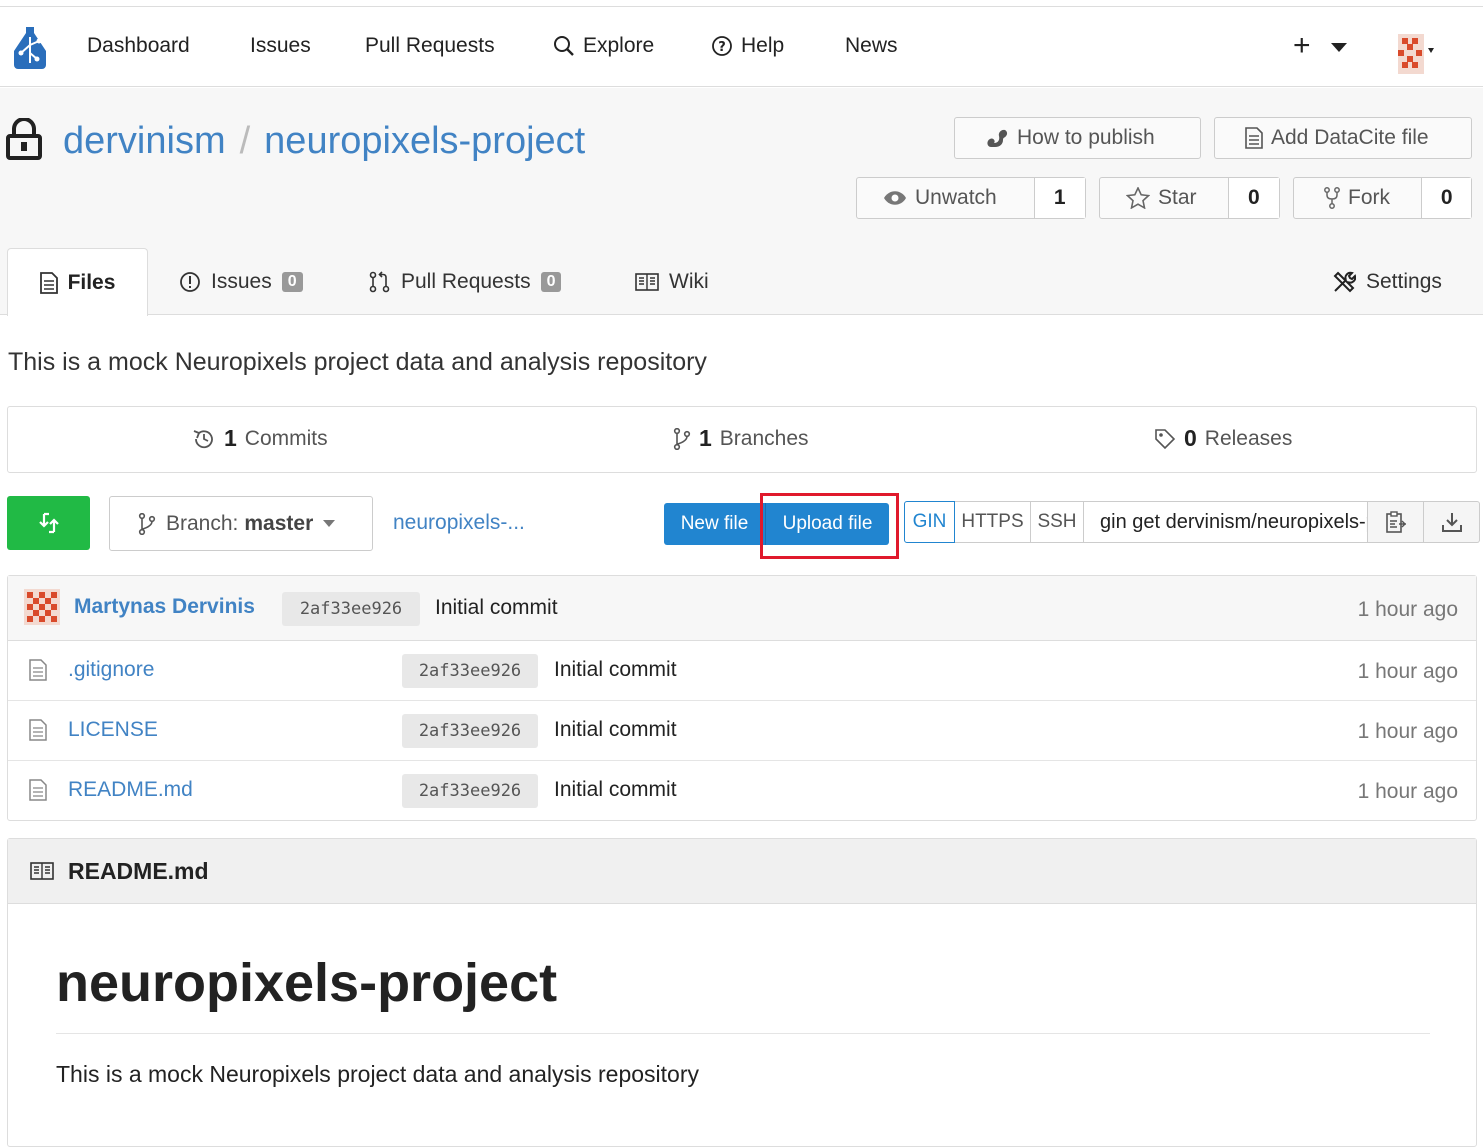 Image resolution: width=1483 pixels, height=1147 pixels. Describe the element at coordinates (1350, 137) in the screenshot. I see `add-datacite-label: Add DataCite file` at that location.